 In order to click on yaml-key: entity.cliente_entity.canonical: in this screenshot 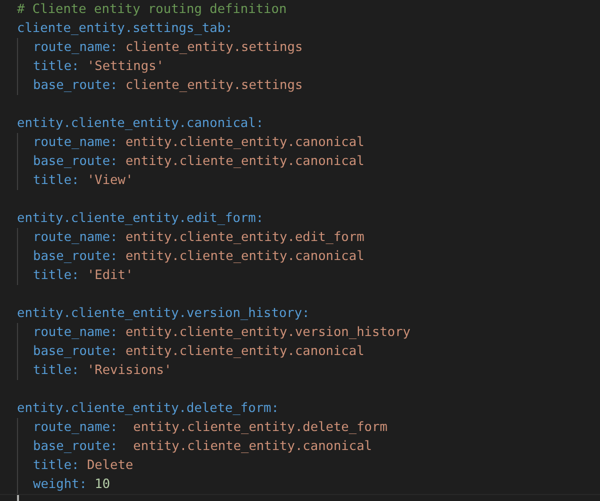, I will do `click(140, 123)`.